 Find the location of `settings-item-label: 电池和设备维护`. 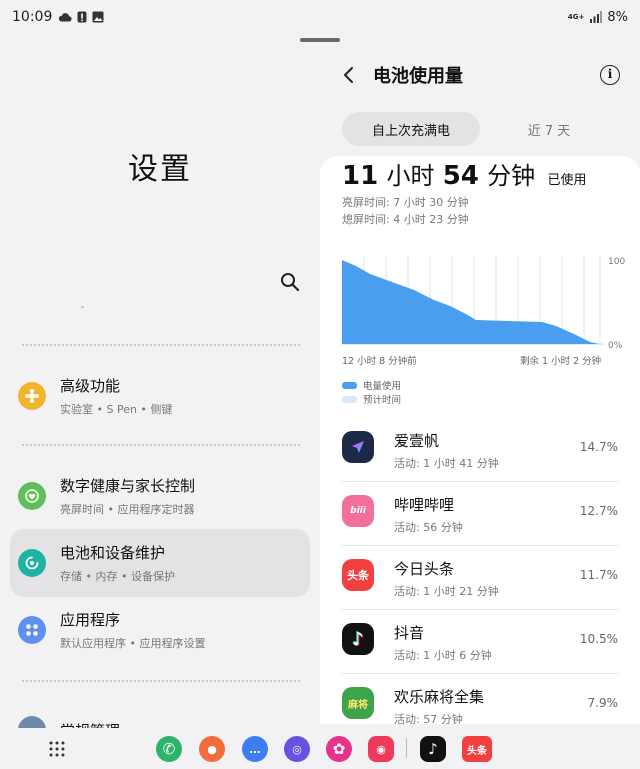

settings-item-label: 电池和设备维护 is located at coordinates (113, 553).